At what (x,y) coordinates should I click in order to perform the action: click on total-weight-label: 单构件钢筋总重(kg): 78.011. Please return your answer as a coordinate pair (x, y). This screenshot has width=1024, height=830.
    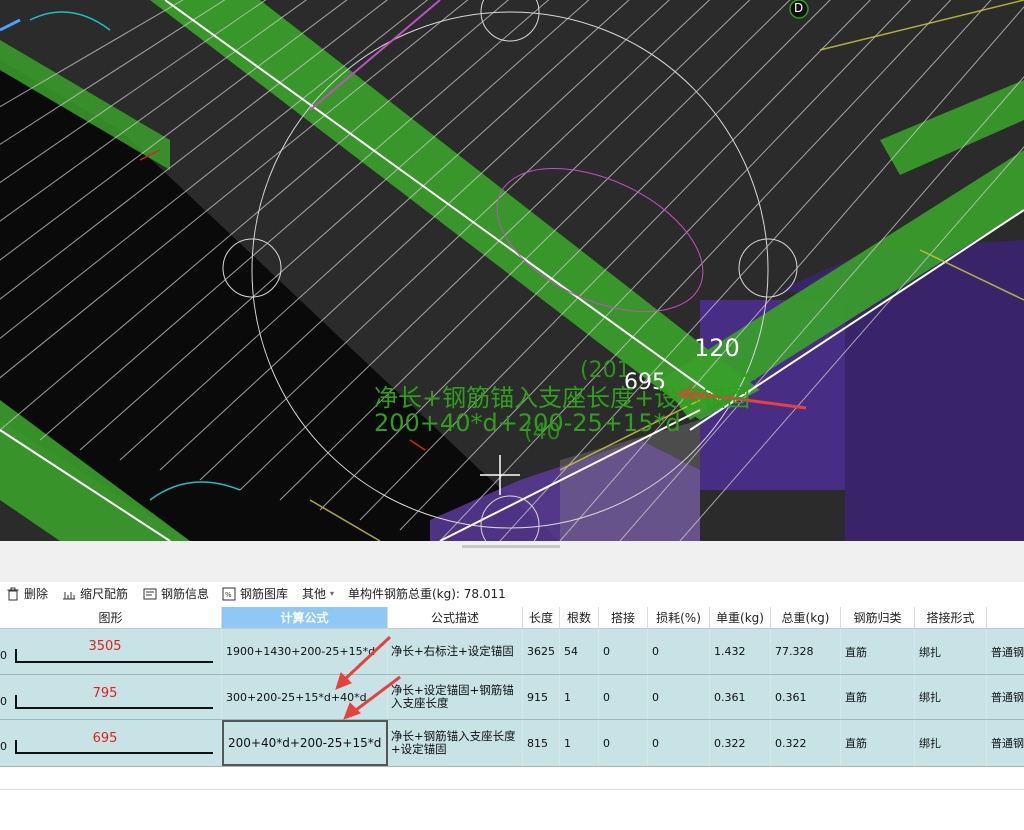
    Looking at the image, I should click on (427, 594).